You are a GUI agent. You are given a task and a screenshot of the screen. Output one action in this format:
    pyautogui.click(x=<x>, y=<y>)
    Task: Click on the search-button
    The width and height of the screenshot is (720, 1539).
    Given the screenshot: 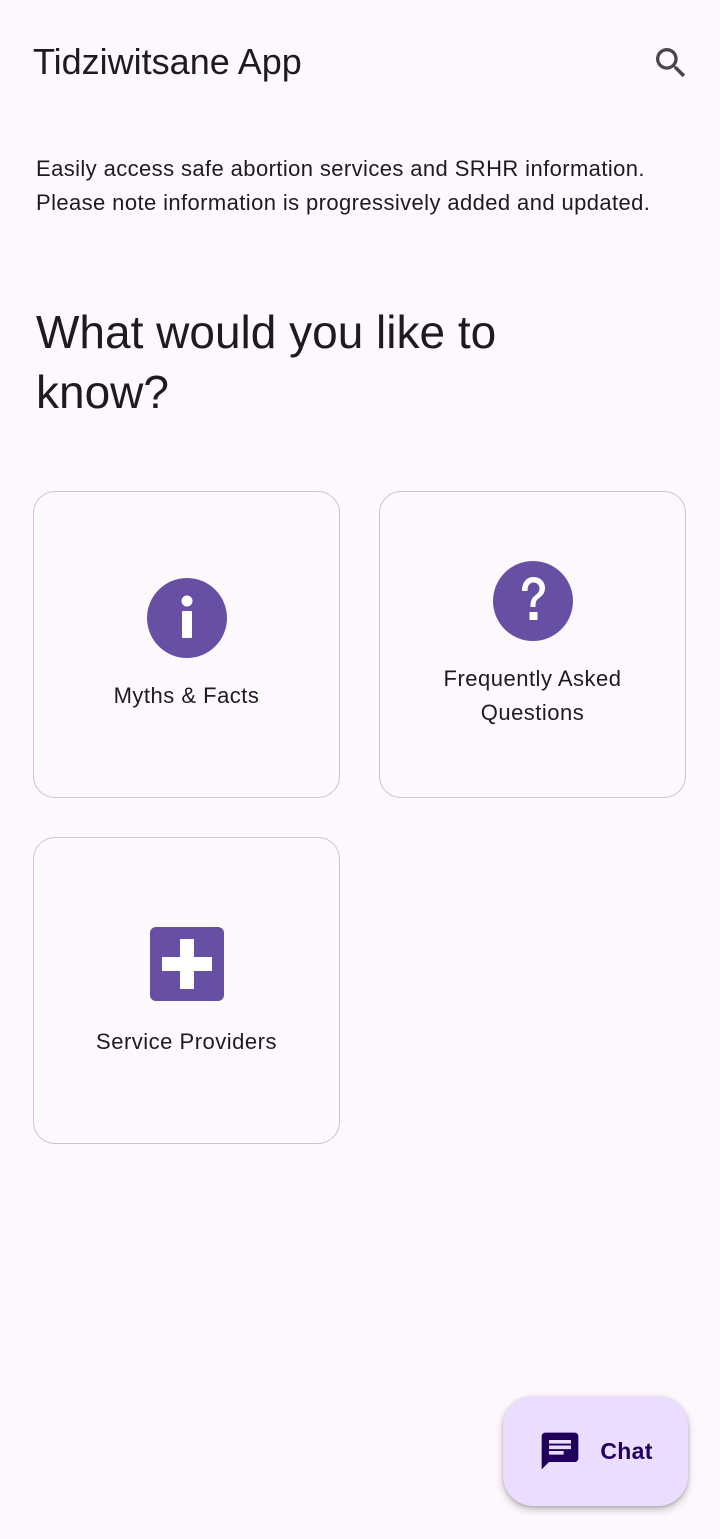 What is the action you would take?
    pyautogui.click(x=671, y=63)
    